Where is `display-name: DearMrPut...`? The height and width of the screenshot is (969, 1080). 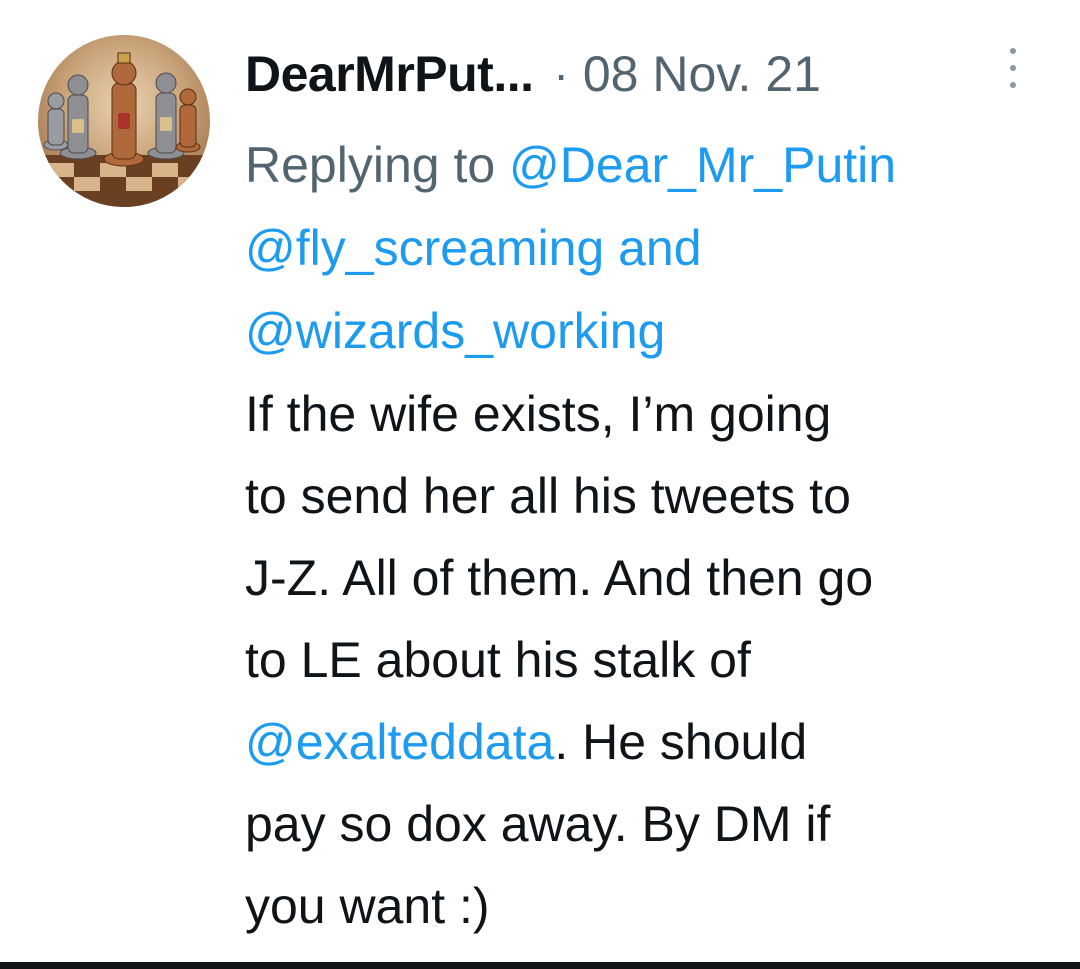
display-name: DearMrPut... is located at coordinates (389, 74).